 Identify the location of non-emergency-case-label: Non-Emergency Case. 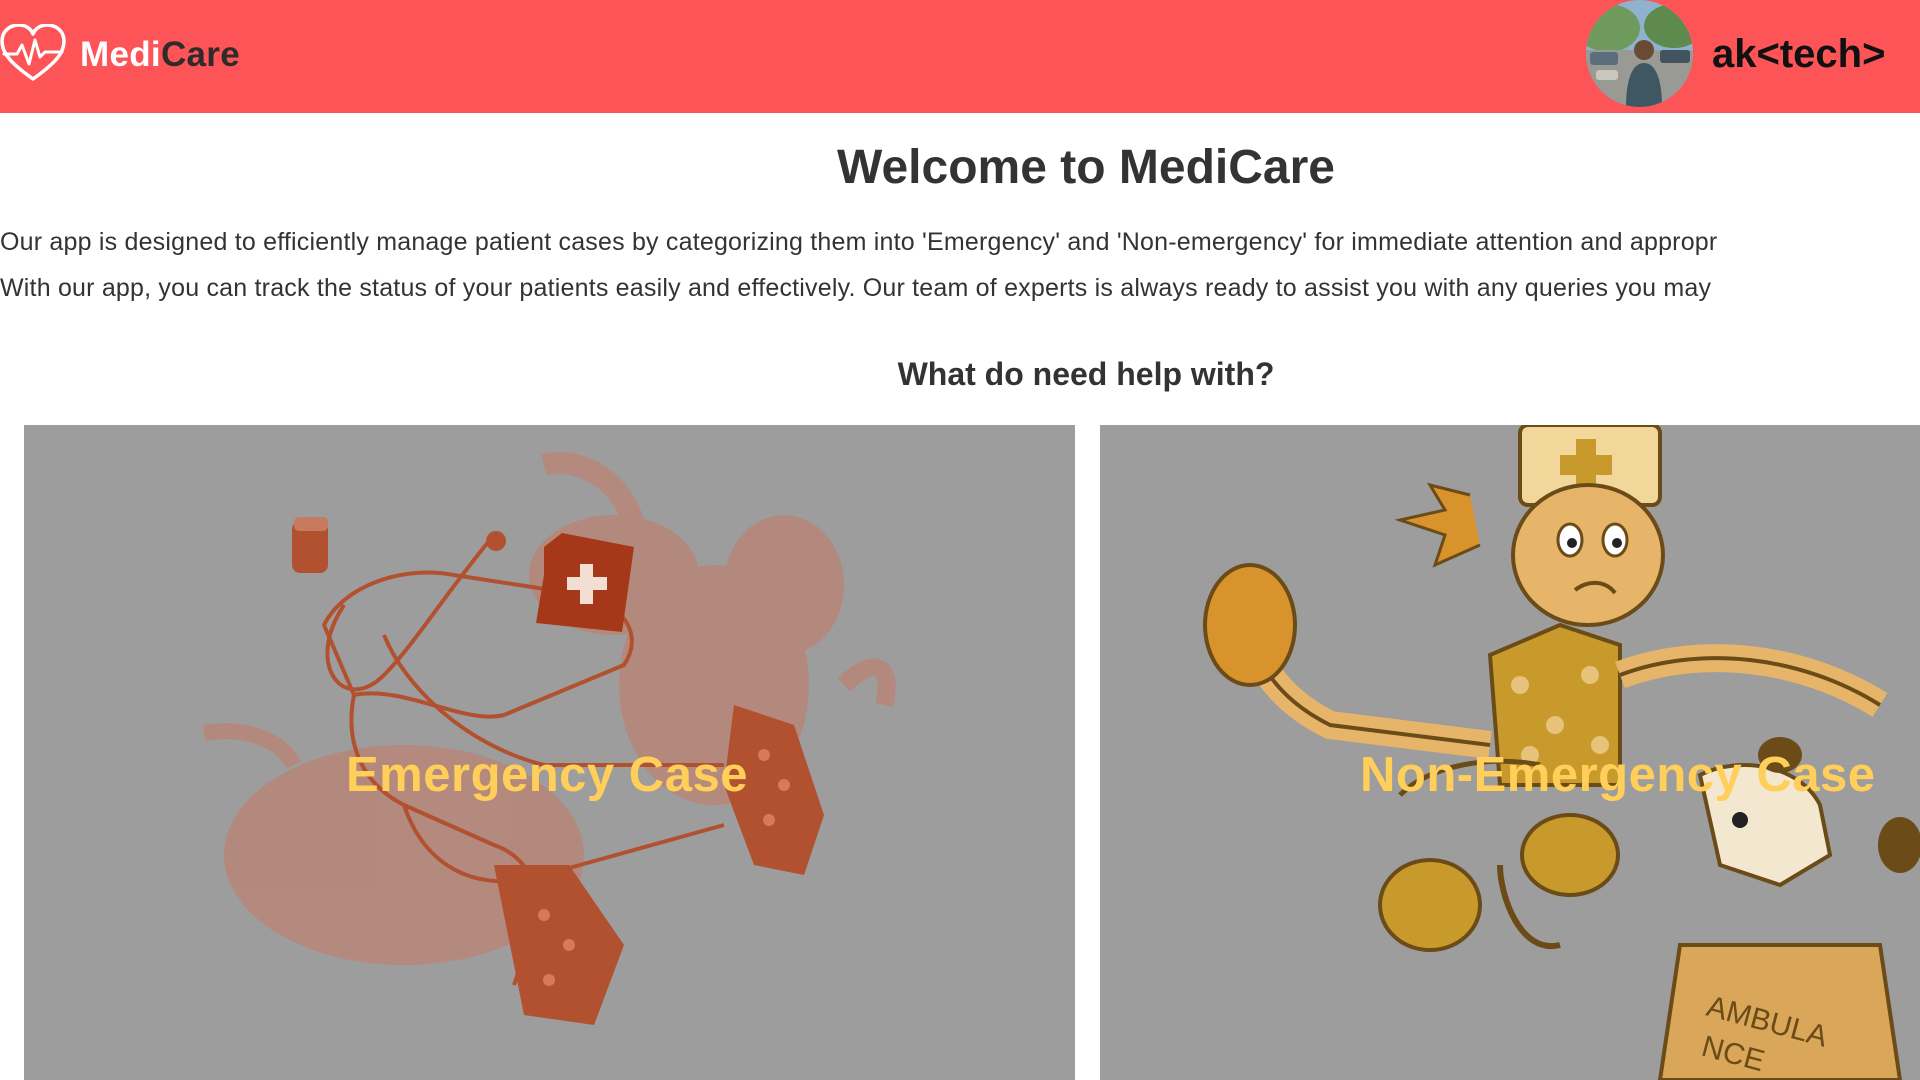
(1618, 775).